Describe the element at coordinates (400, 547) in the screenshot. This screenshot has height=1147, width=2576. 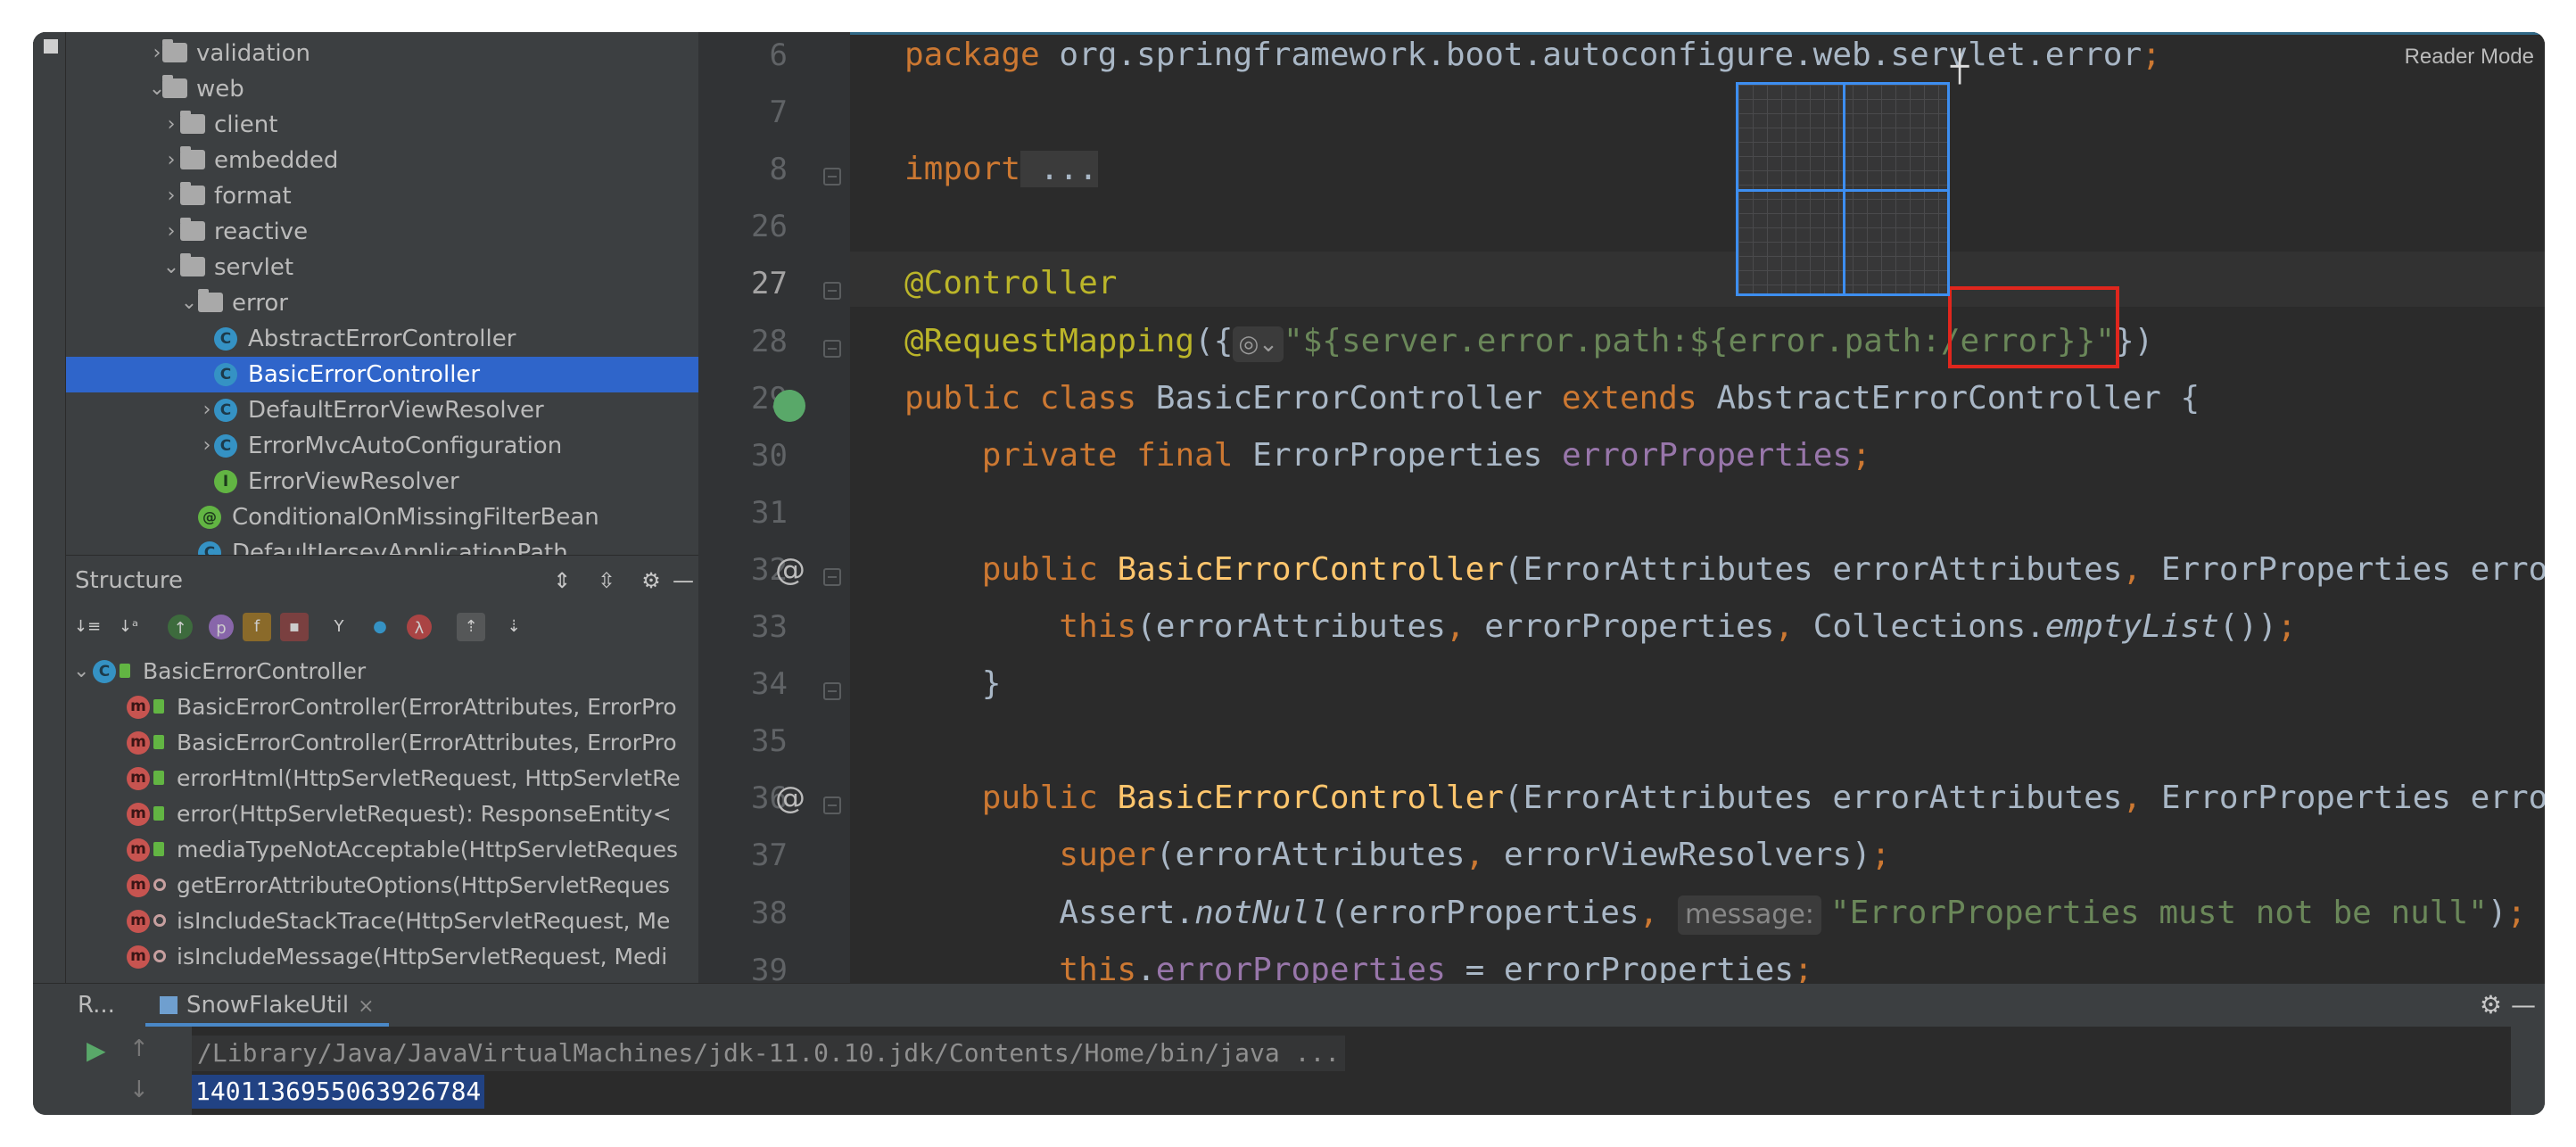
I see `tree-item-label: DefaultJerseyApplicationPath` at that location.